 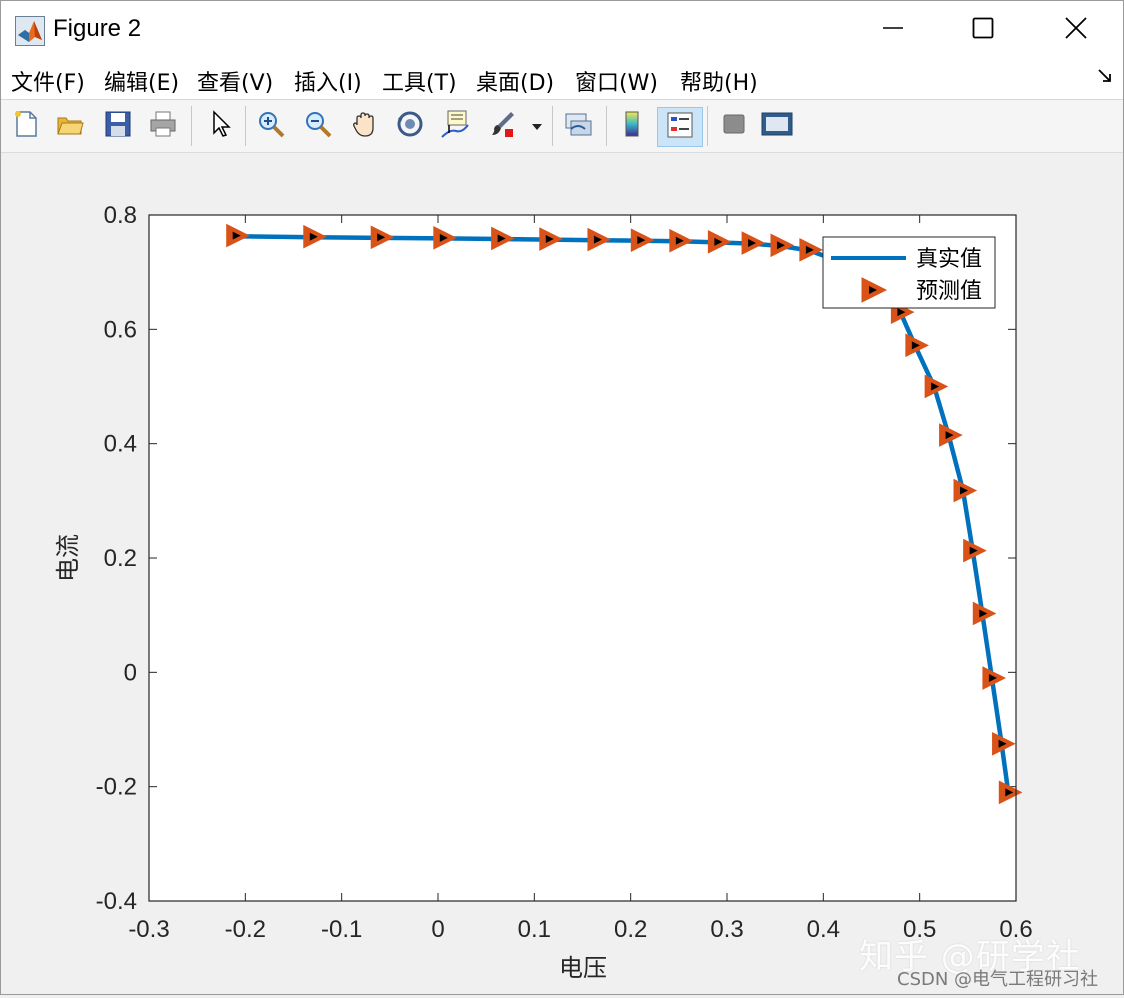 What do you see at coordinates (68, 558) in the screenshot?
I see `y-axis-label: 电流` at bounding box center [68, 558].